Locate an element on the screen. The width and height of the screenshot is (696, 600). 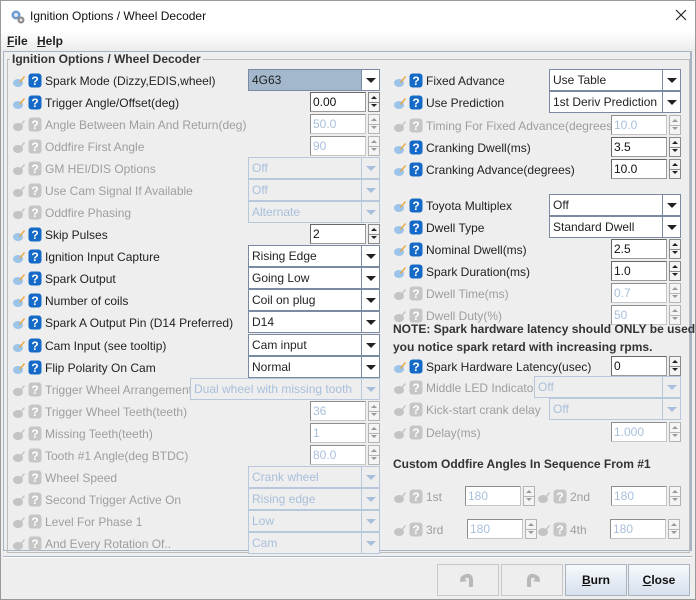
redo-button is located at coordinates (532, 580).